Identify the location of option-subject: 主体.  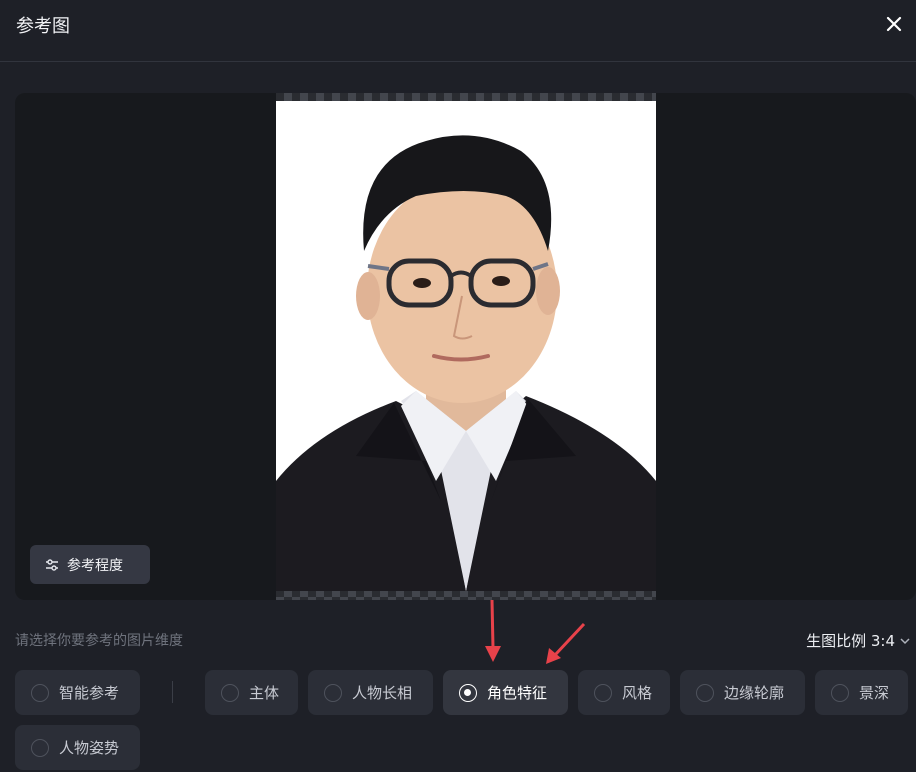
(251, 692).